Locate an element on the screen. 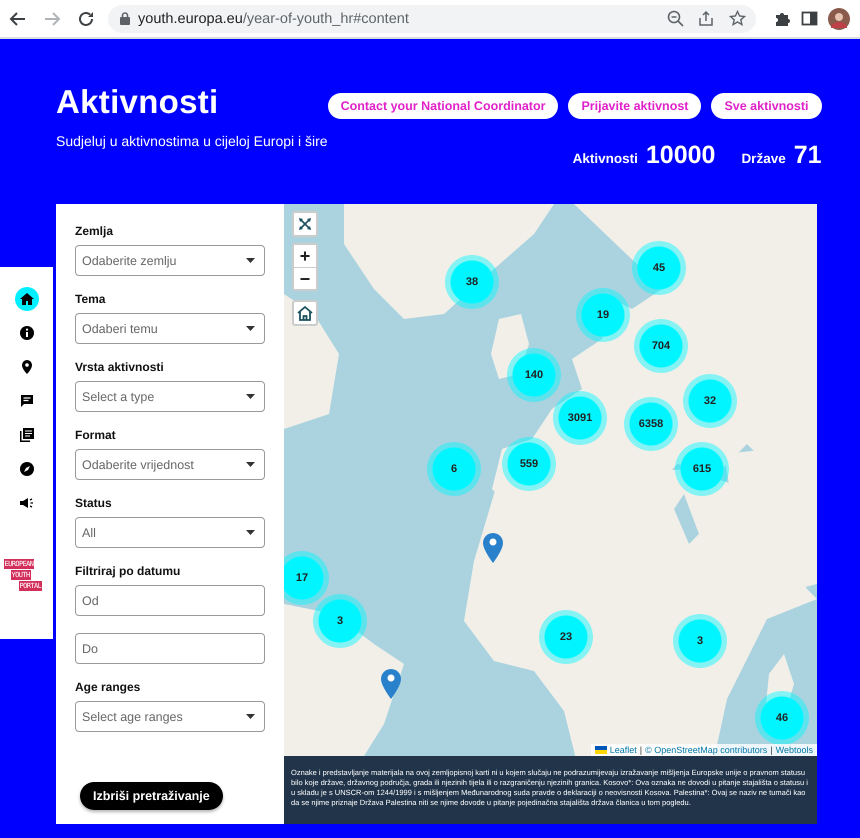 The width and height of the screenshot is (860, 838). select-field: Select age ranges is located at coordinates (170, 716).